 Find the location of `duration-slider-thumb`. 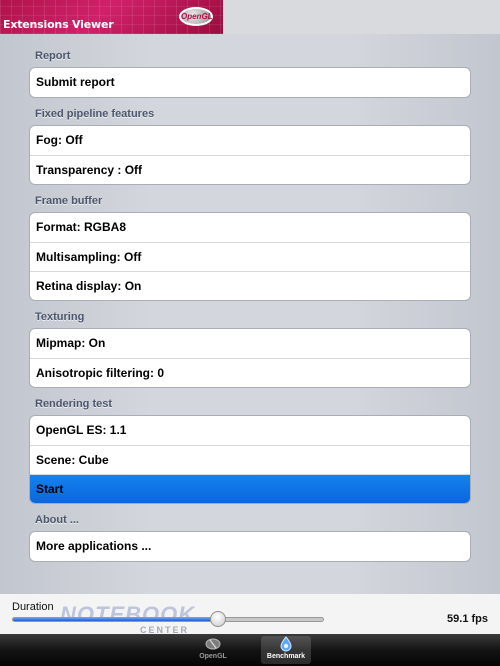

duration-slider-thumb is located at coordinates (217, 619).